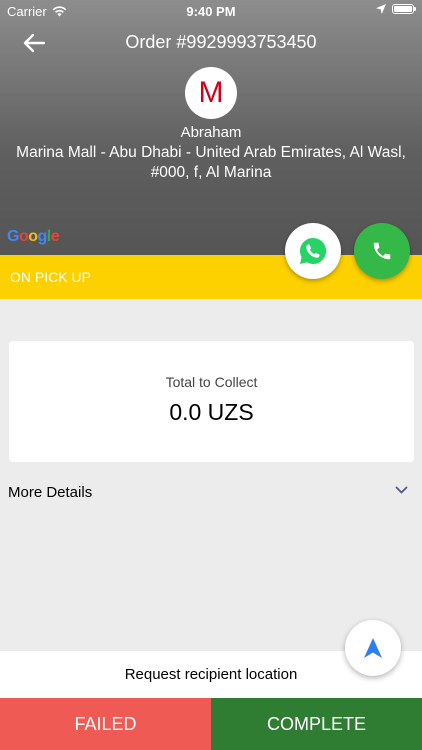 This screenshot has height=750, width=422. I want to click on avatar: M, so click(211, 93).